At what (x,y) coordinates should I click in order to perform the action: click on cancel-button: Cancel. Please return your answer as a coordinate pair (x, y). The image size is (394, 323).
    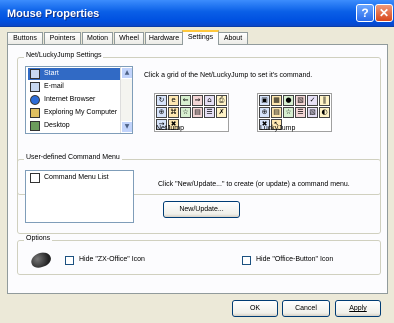
    Looking at the image, I should click on (306, 308).